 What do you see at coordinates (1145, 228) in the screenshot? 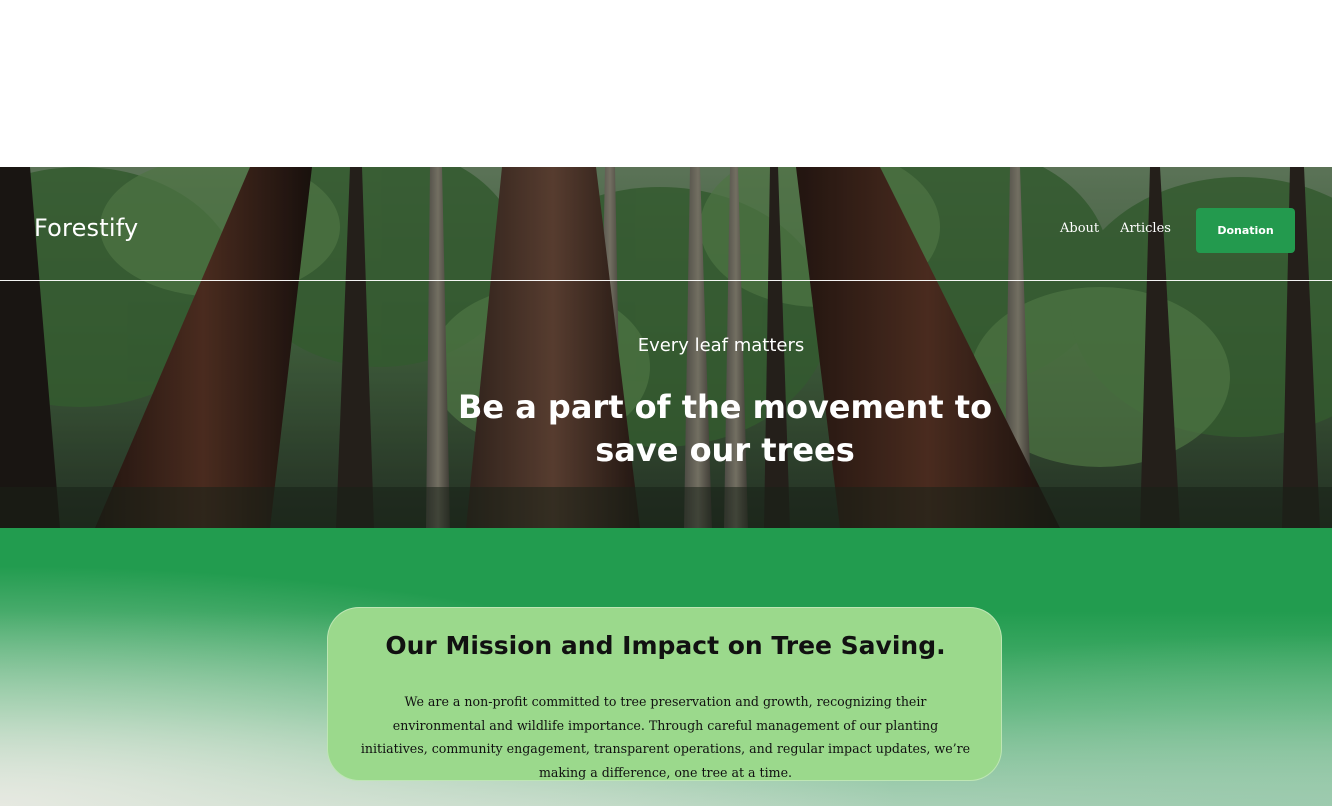
I see `nav-link-articles: Articles` at bounding box center [1145, 228].